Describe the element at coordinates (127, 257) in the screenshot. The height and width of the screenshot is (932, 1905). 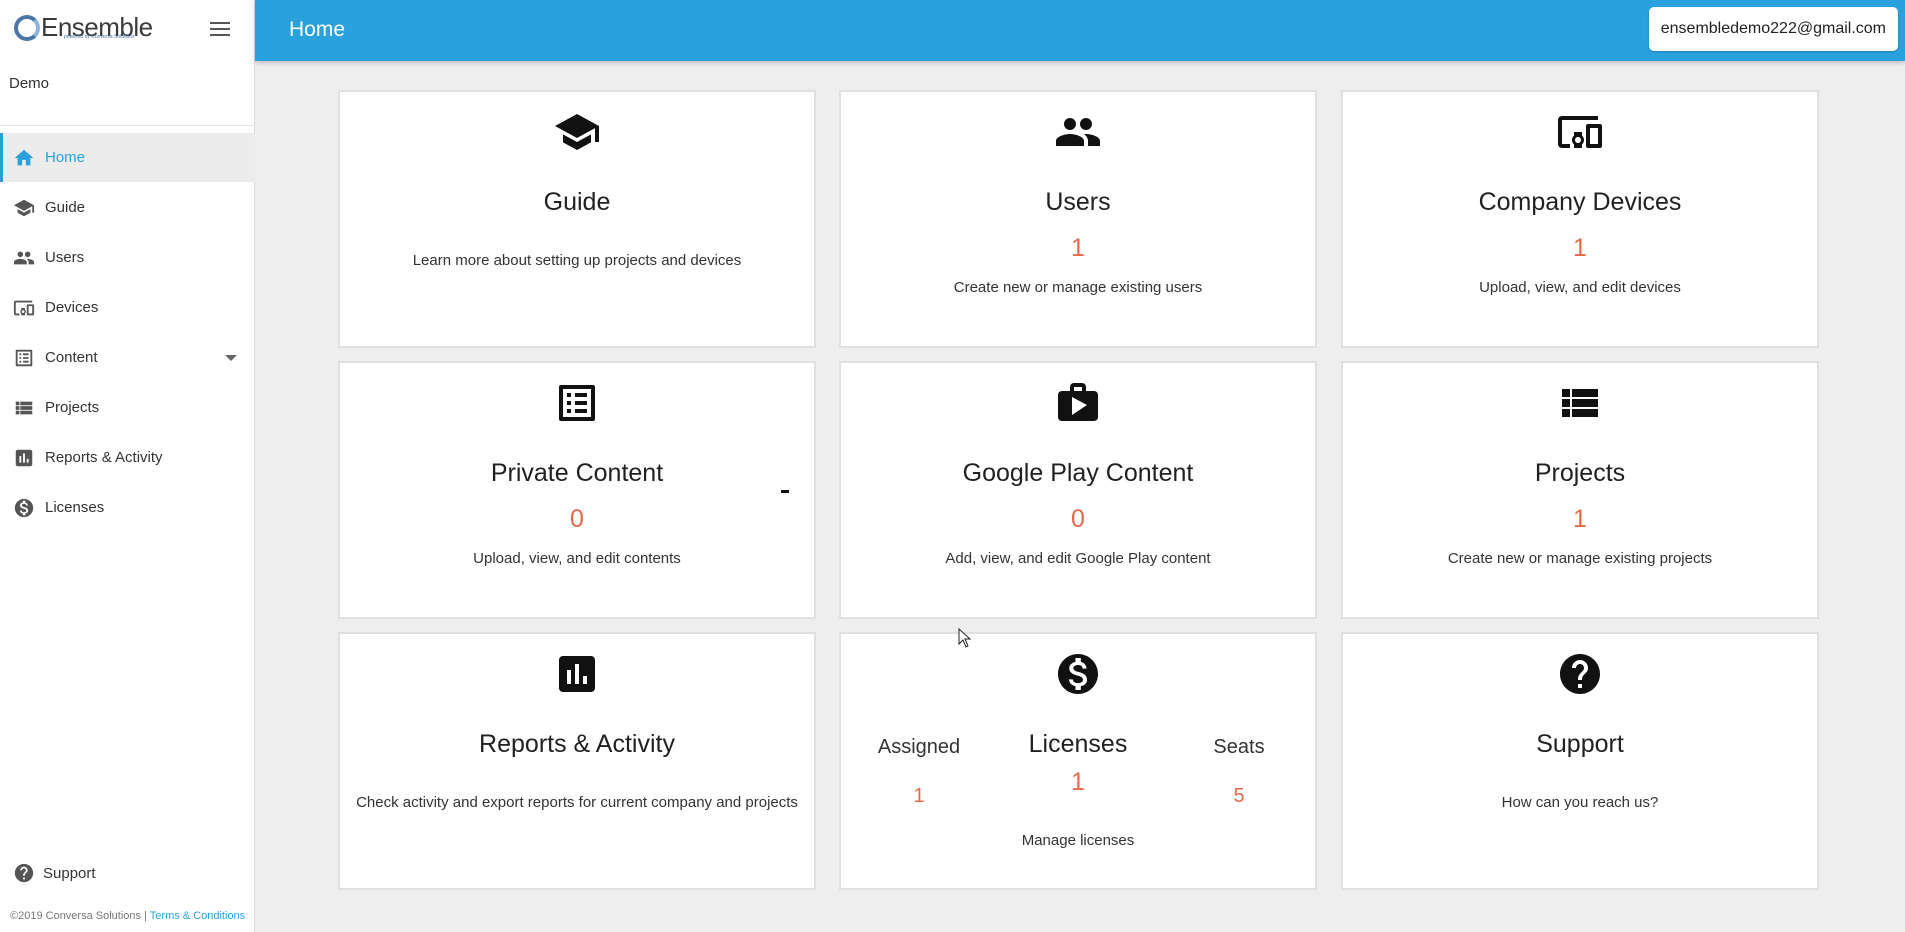
I see `sidebar-item-users: Users` at that location.